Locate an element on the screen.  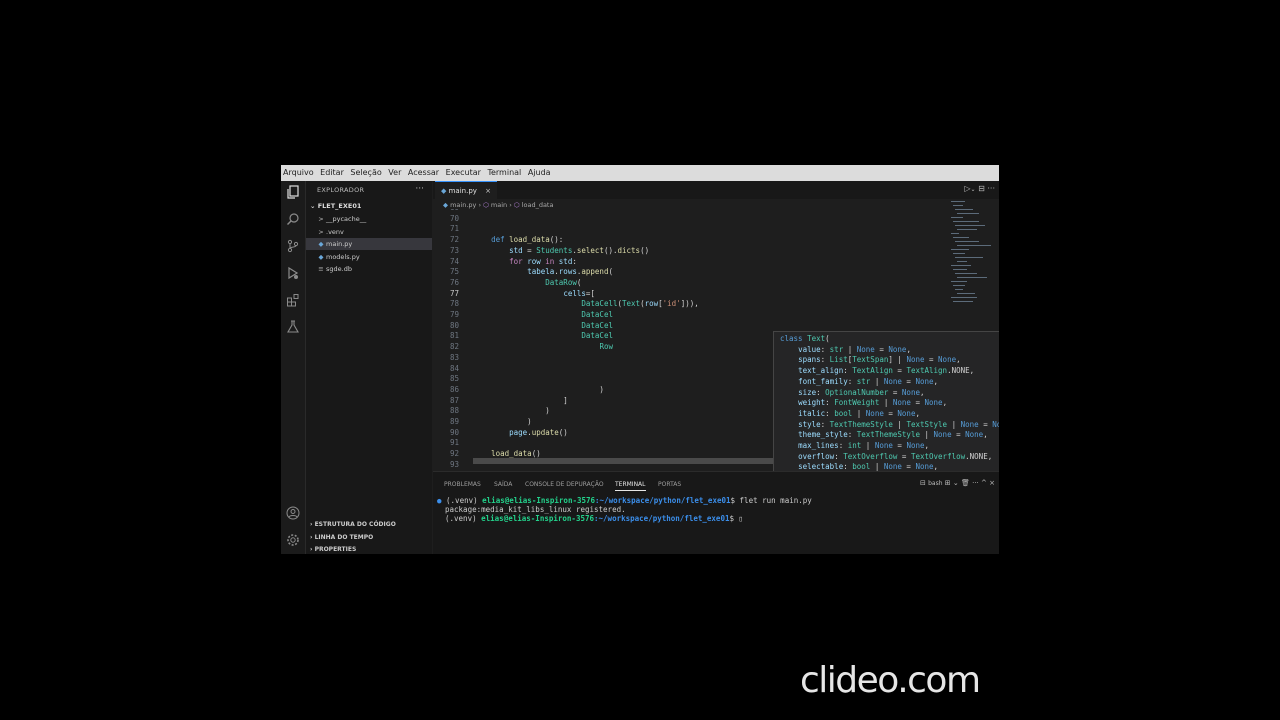
settings-gear-icon is located at coordinates (293, 542).